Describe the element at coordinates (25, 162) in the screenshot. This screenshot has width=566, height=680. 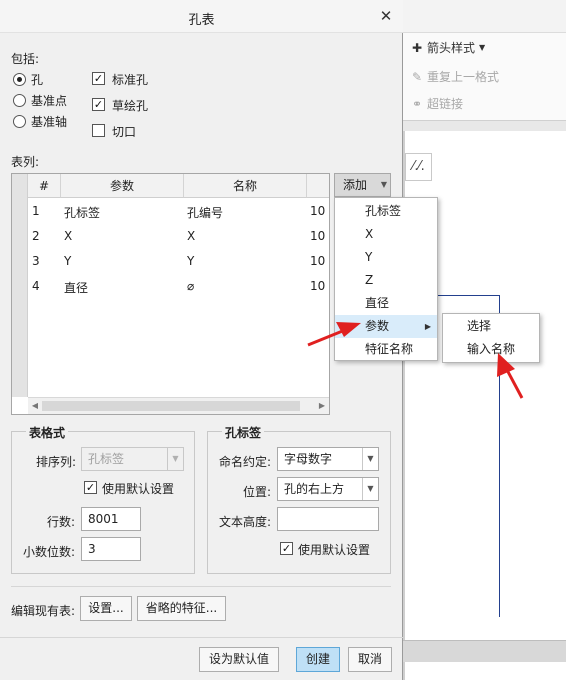
I see `table-columns-label: 表列:` at that location.